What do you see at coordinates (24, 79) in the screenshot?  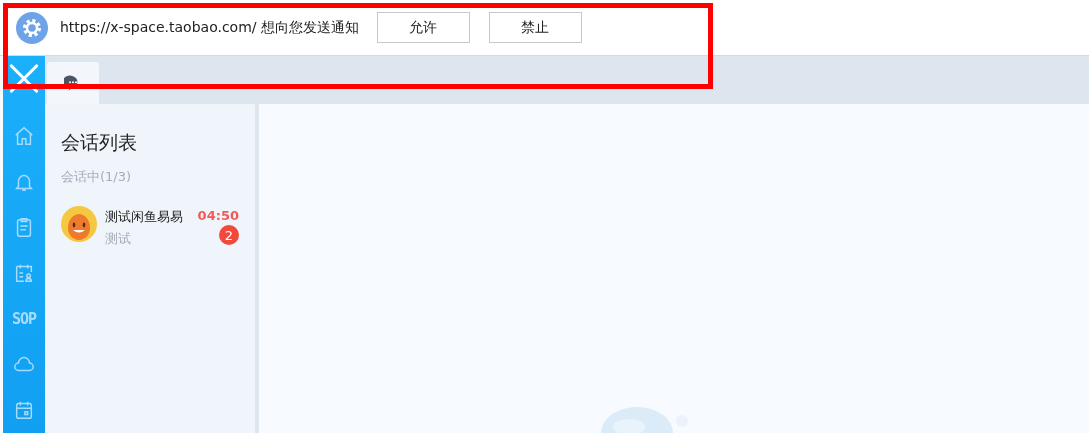 I see `logo-icon` at bounding box center [24, 79].